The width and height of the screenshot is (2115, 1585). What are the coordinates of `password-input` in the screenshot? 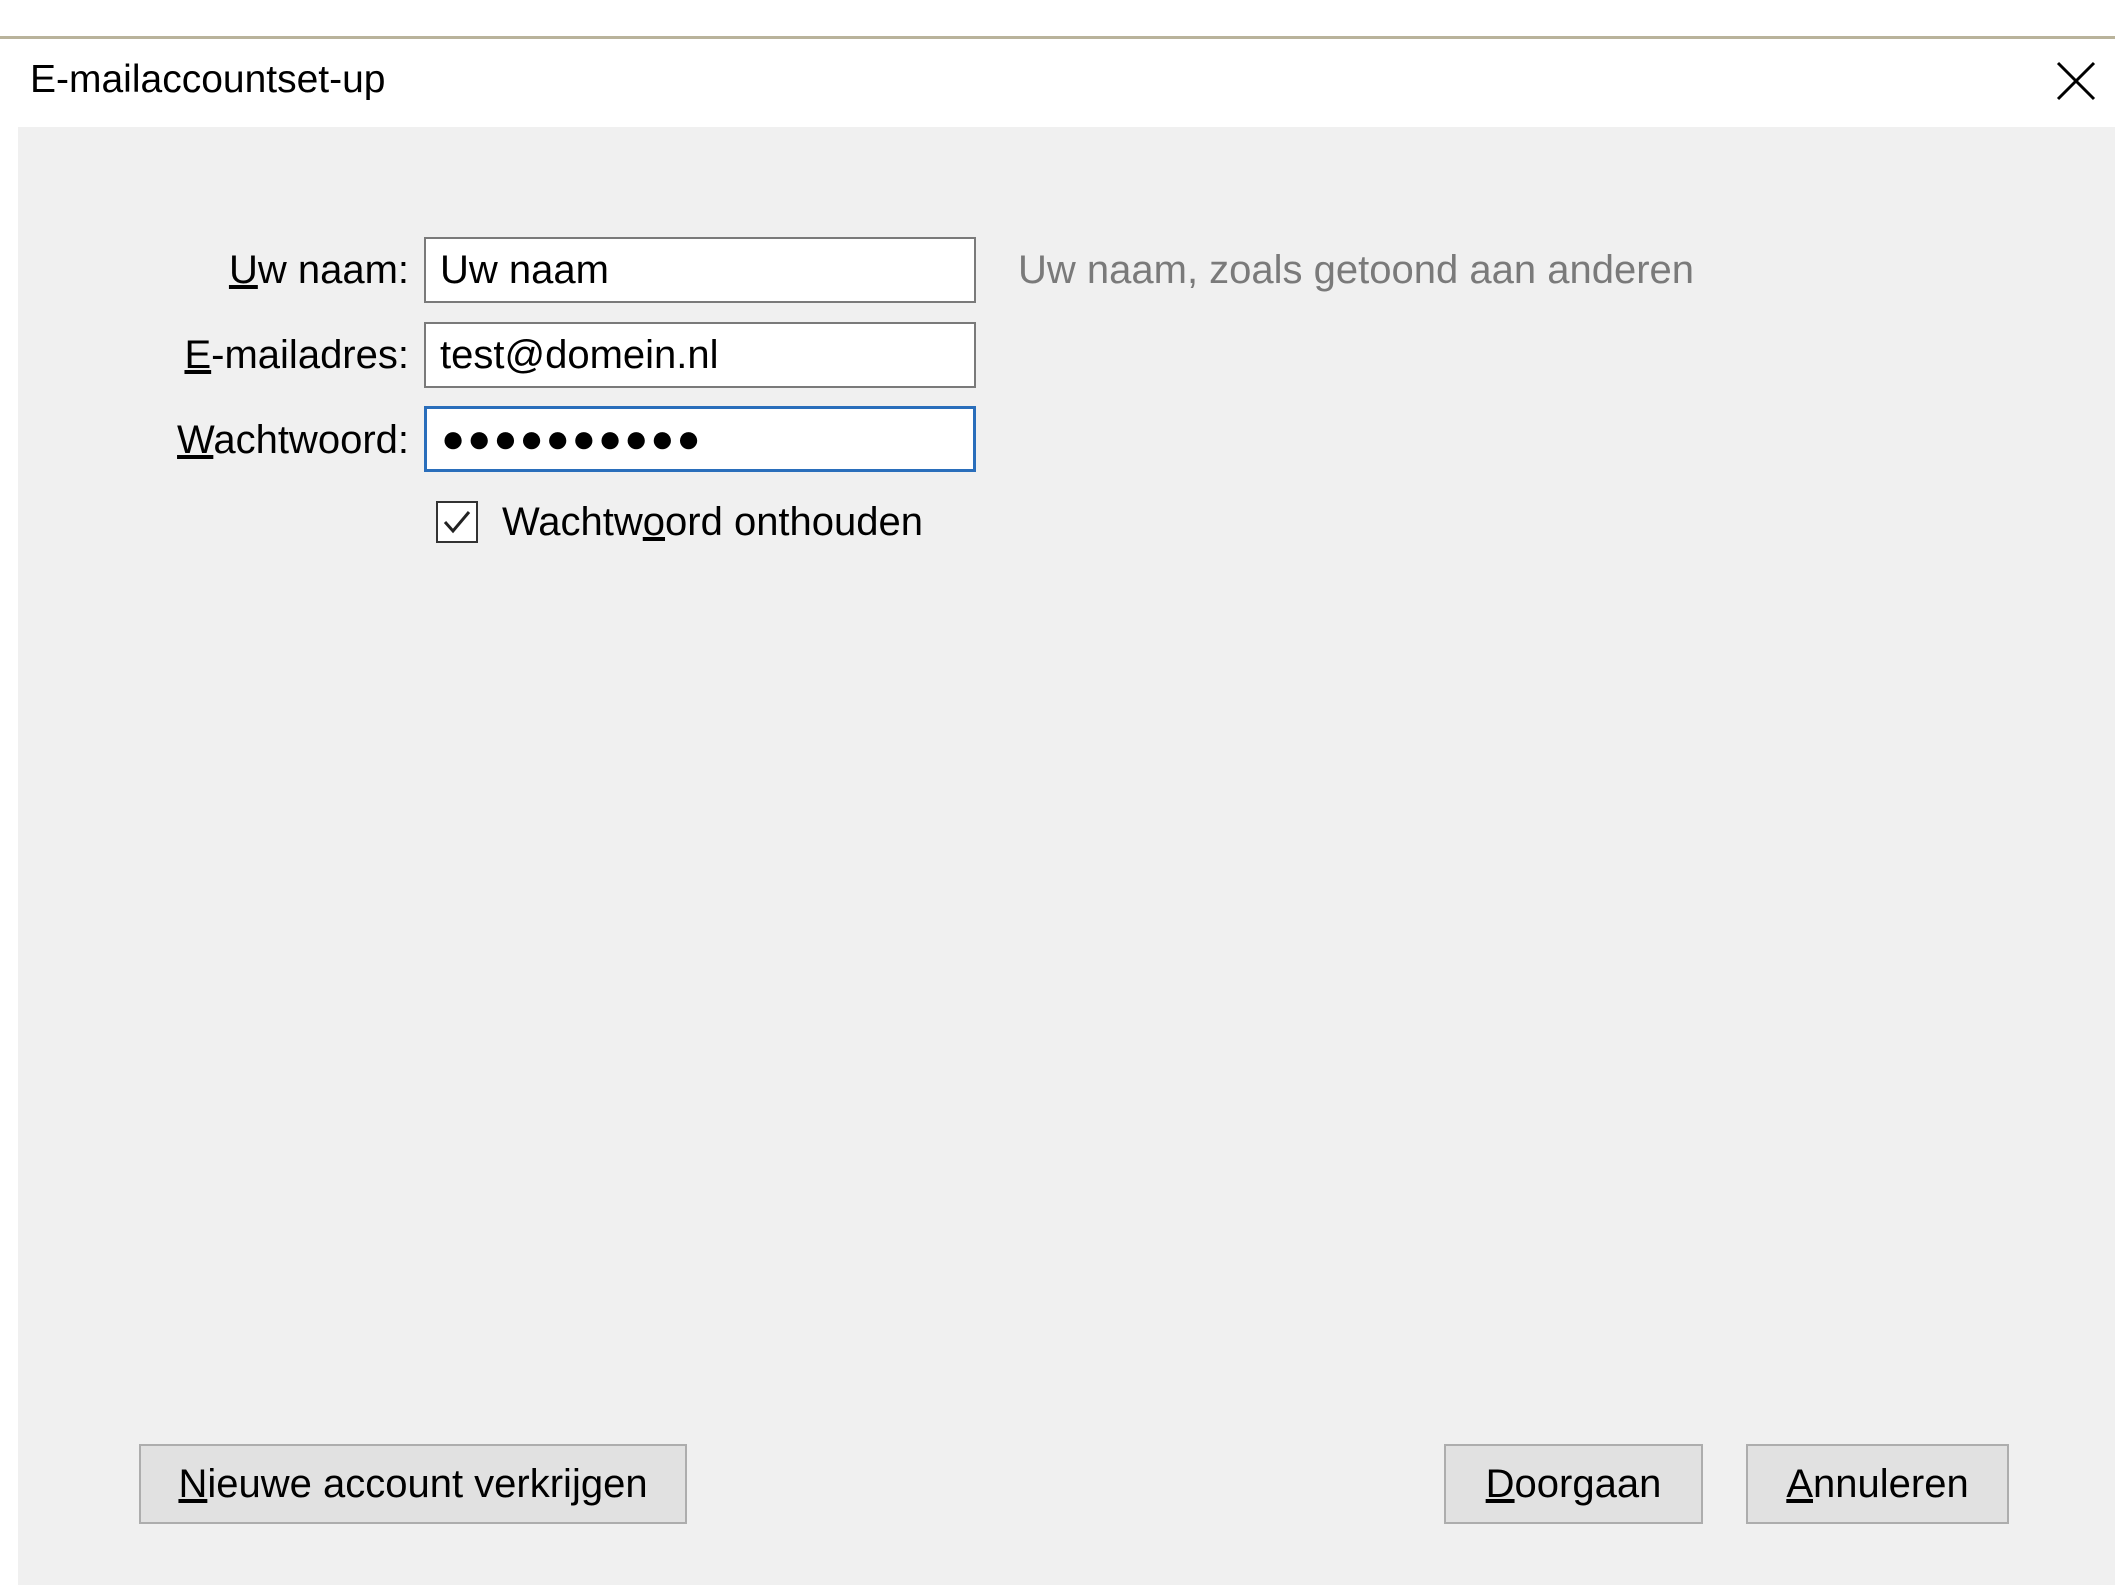 It's located at (700, 439).